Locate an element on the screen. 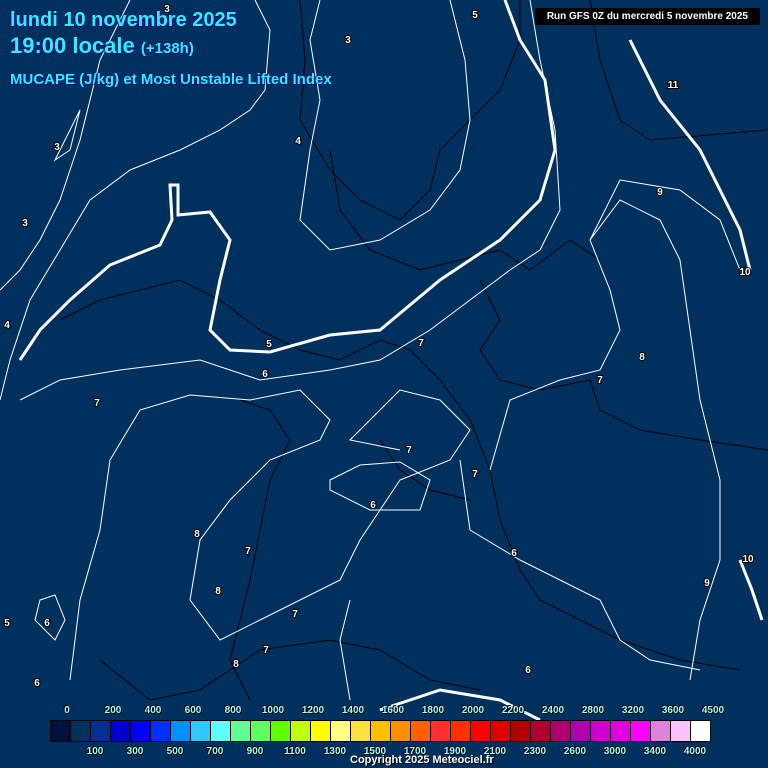 The image size is (768, 768). legend-label-top: 3200 is located at coordinates (633, 710).